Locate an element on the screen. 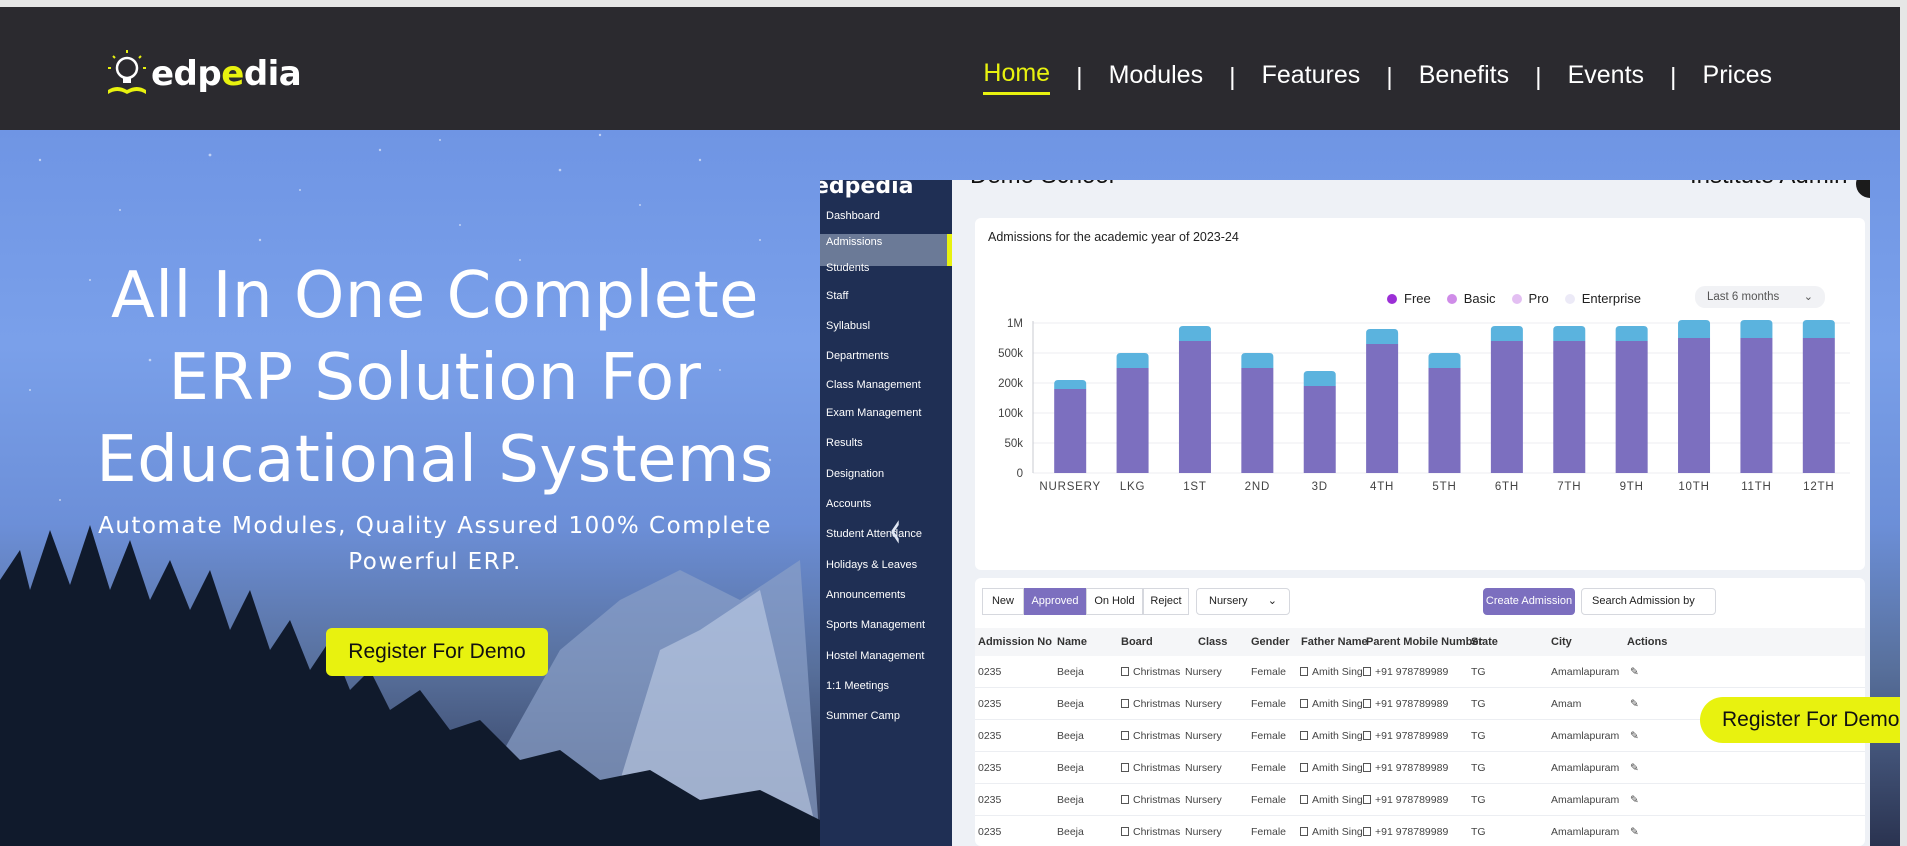 The image size is (1907, 846). sidebar-item-class-management: Class Management is located at coordinates (873, 385).